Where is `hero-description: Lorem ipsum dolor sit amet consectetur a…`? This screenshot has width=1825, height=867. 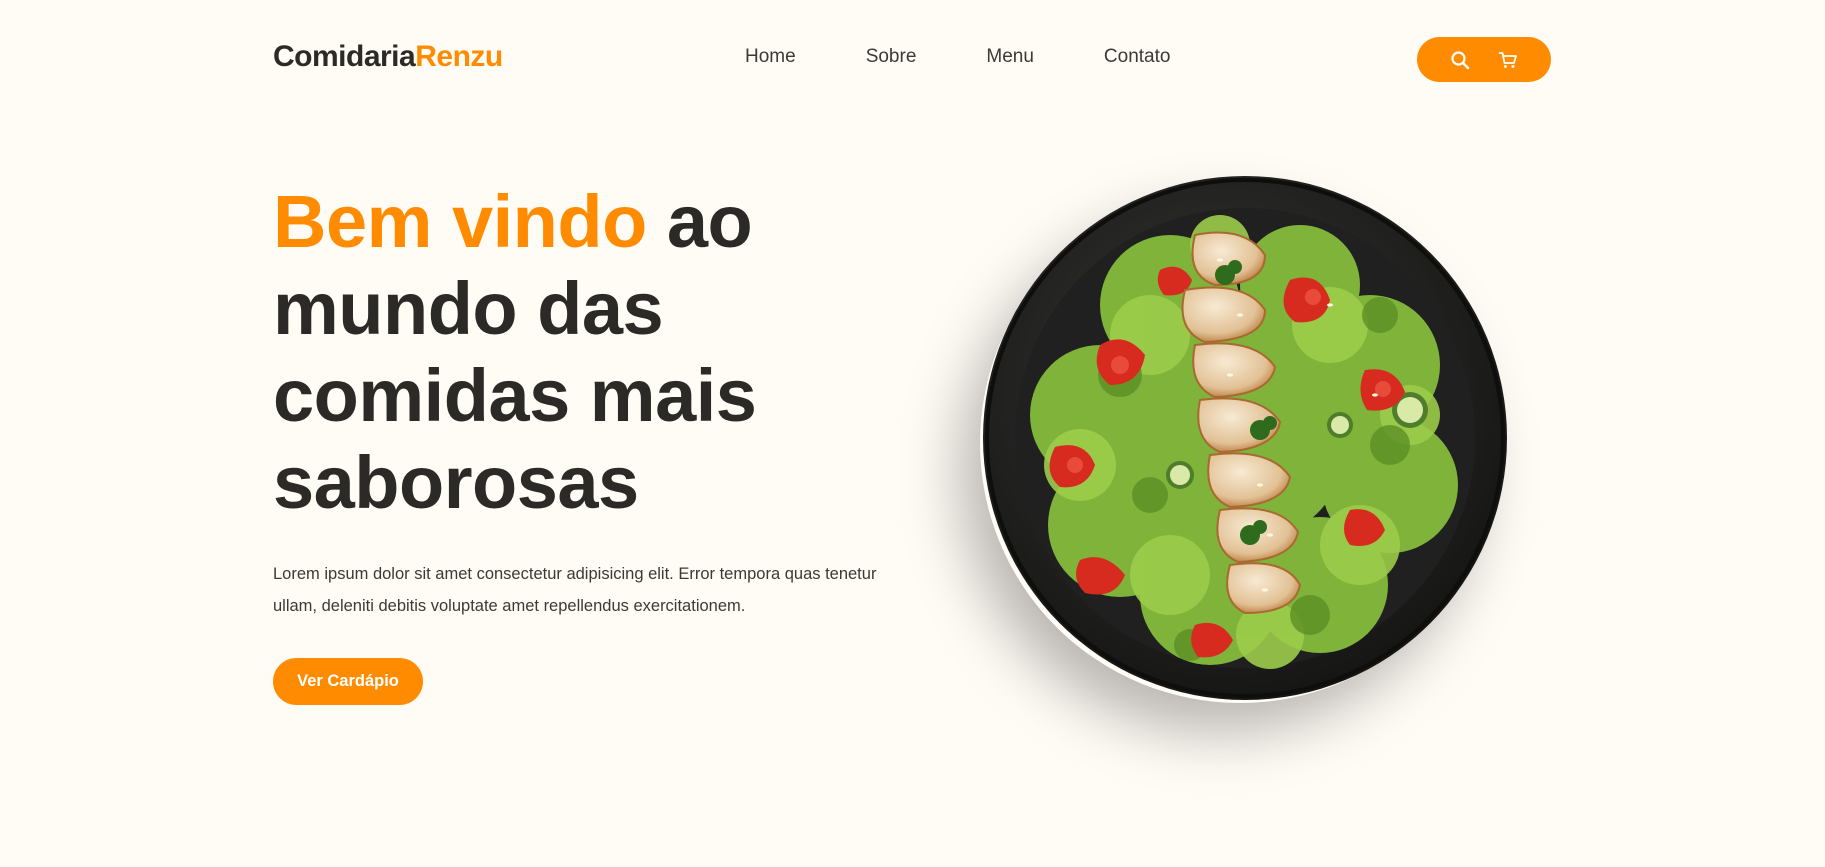
hero-description: Lorem ipsum dolor sit amet consectetur a… is located at coordinates (575, 590).